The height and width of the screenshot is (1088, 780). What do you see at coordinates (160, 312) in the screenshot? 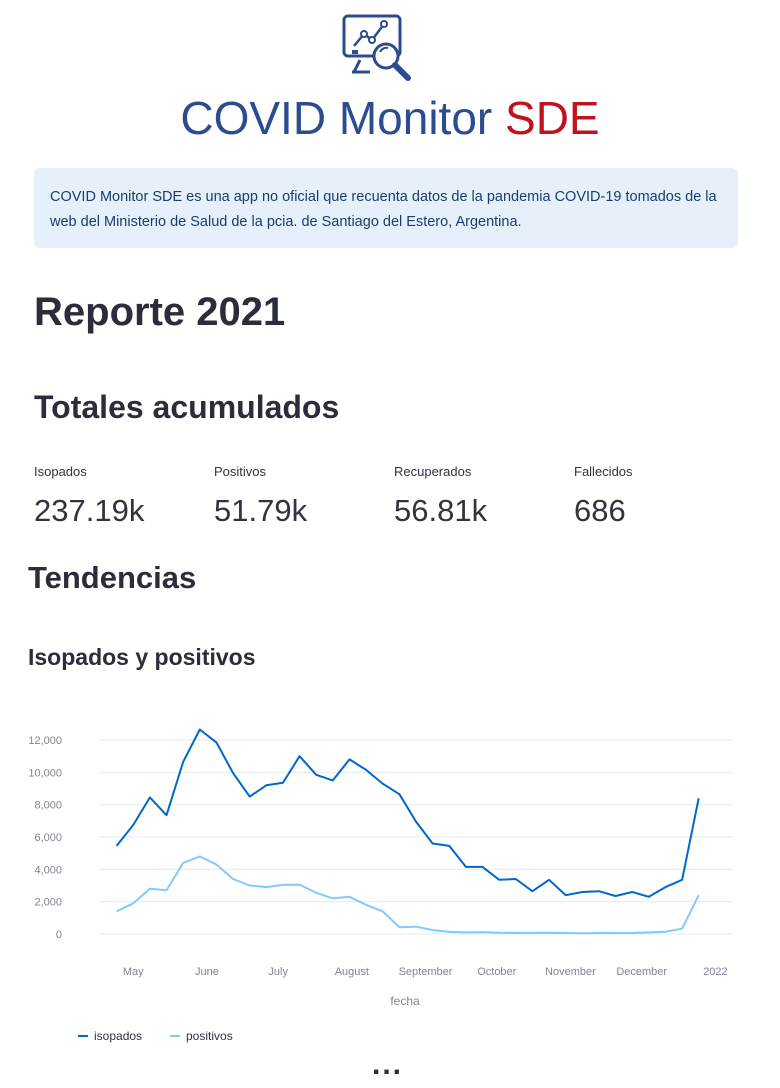
I see `report-title: Reporte 2021` at bounding box center [160, 312].